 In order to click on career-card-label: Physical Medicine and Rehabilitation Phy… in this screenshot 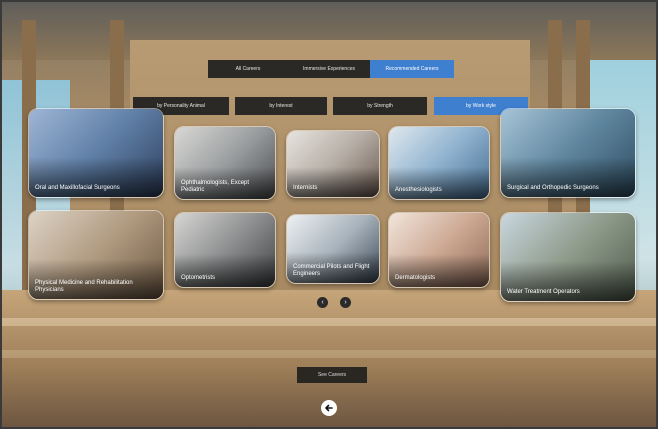, I will do `click(84, 286)`.